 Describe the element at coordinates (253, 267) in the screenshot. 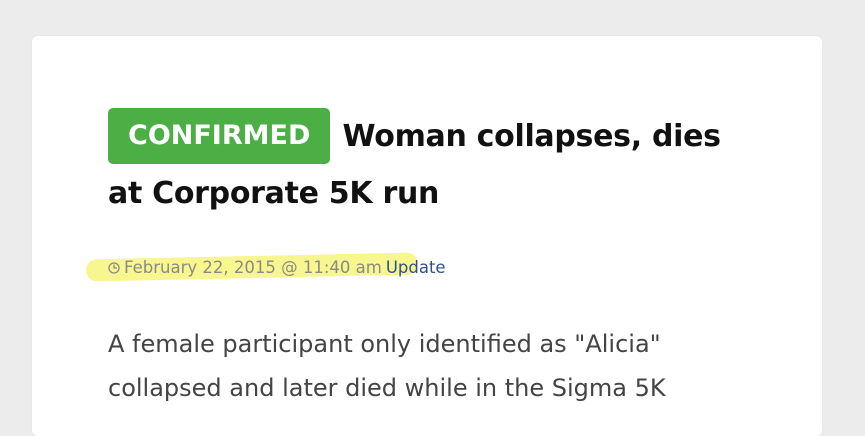

I see `publish-date: February 22, 2015 @ 11:40 am` at that location.